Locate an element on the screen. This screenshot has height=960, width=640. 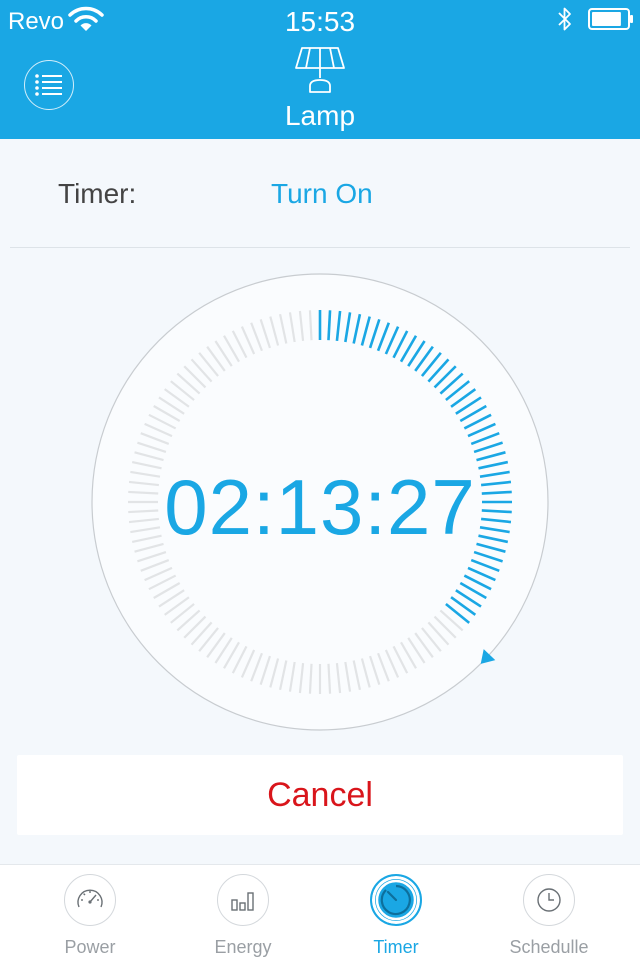
clock-icon is located at coordinates (549, 900).